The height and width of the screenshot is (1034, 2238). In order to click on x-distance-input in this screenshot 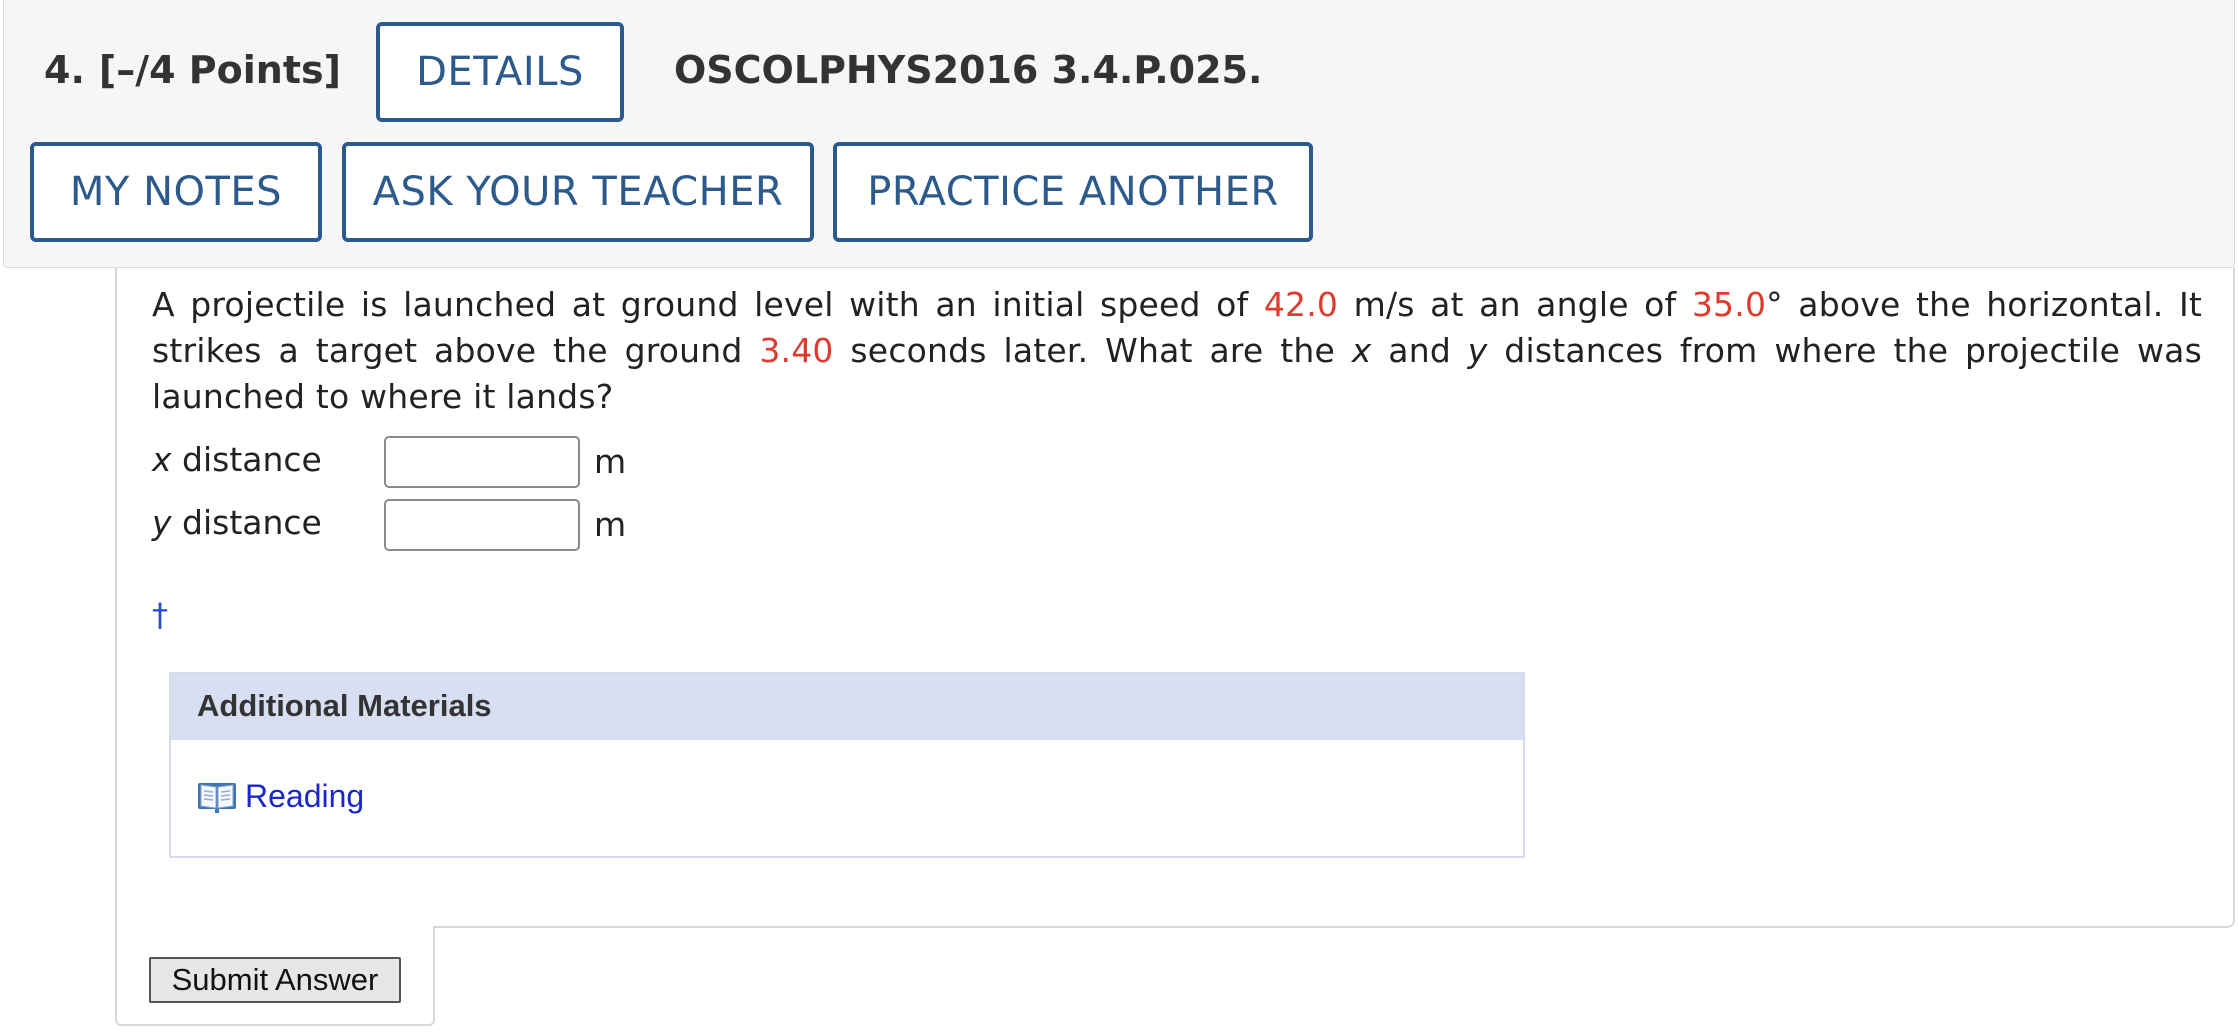, I will do `click(482, 462)`.